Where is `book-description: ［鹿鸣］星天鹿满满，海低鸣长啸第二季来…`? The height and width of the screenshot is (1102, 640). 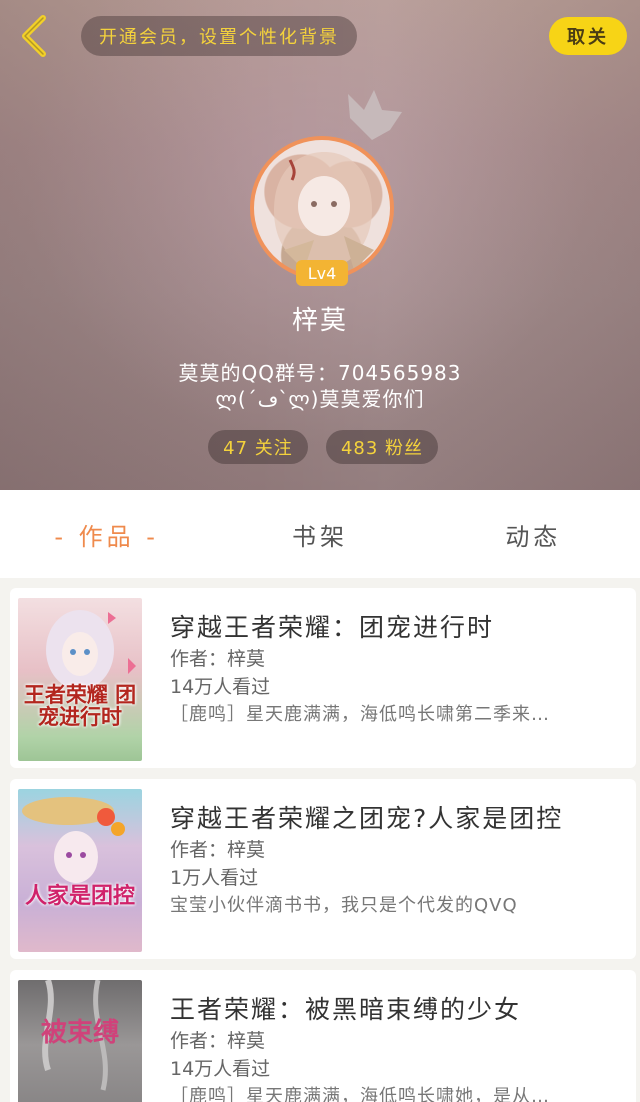 book-description: ［鹿鸣］星天鹿满满，海低鸣长啸第二季来… is located at coordinates (360, 714).